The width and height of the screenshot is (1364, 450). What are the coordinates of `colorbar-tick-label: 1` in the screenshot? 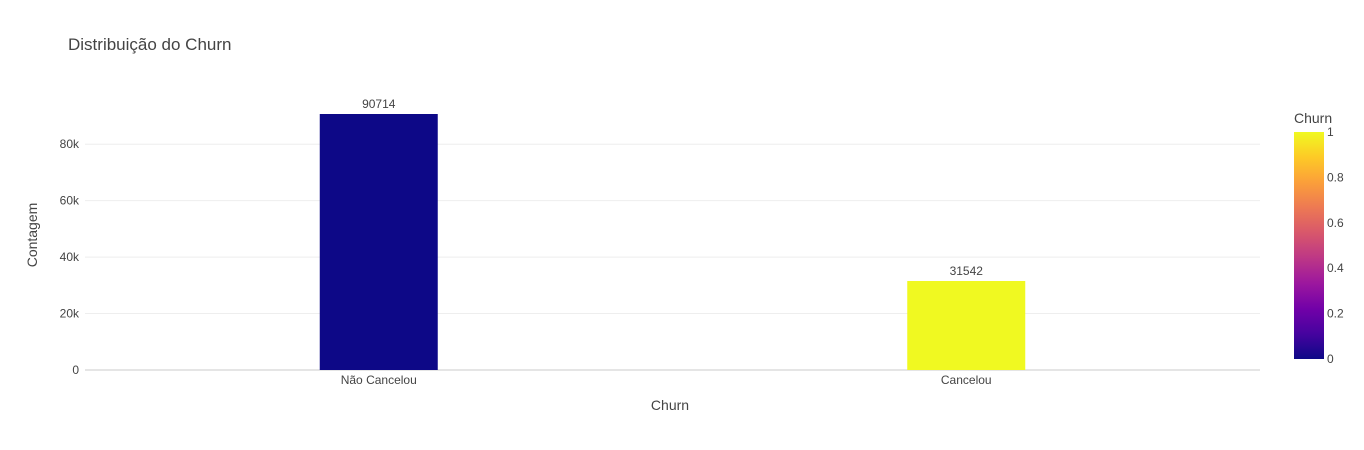 It's located at (1330, 132).